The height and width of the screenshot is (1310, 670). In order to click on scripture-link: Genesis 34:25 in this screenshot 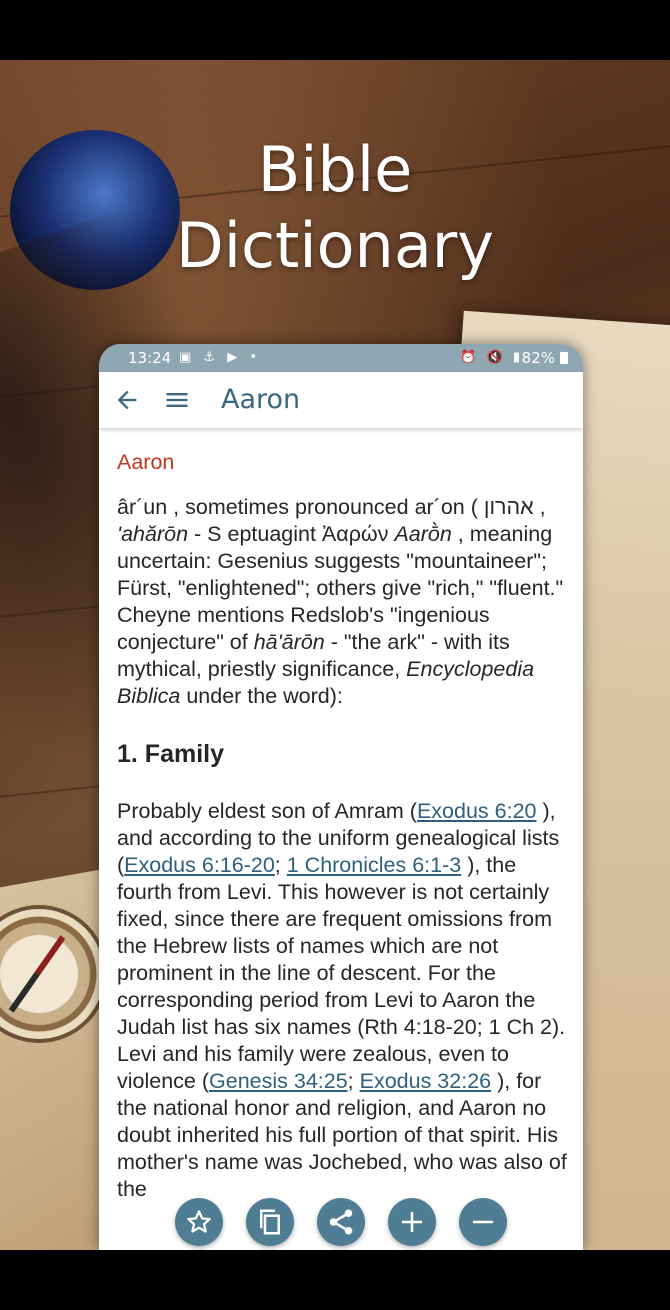, I will do `click(278, 1081)`.